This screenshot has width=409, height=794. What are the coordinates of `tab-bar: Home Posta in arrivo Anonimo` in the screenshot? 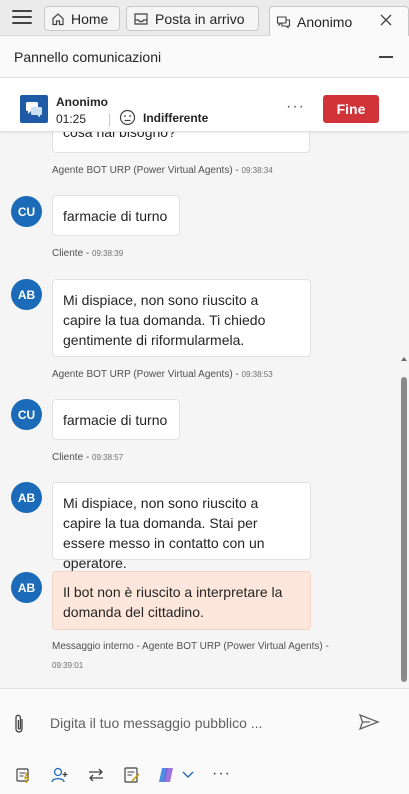 It's located at (204, 18).